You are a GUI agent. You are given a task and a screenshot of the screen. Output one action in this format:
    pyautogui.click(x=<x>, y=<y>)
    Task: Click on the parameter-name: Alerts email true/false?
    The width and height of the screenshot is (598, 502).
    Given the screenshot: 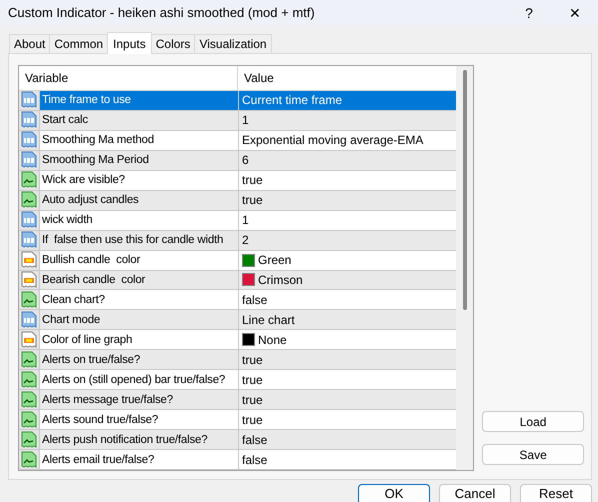 What is the action you would take?
    pyautogui.click(x=139, y=460)
    